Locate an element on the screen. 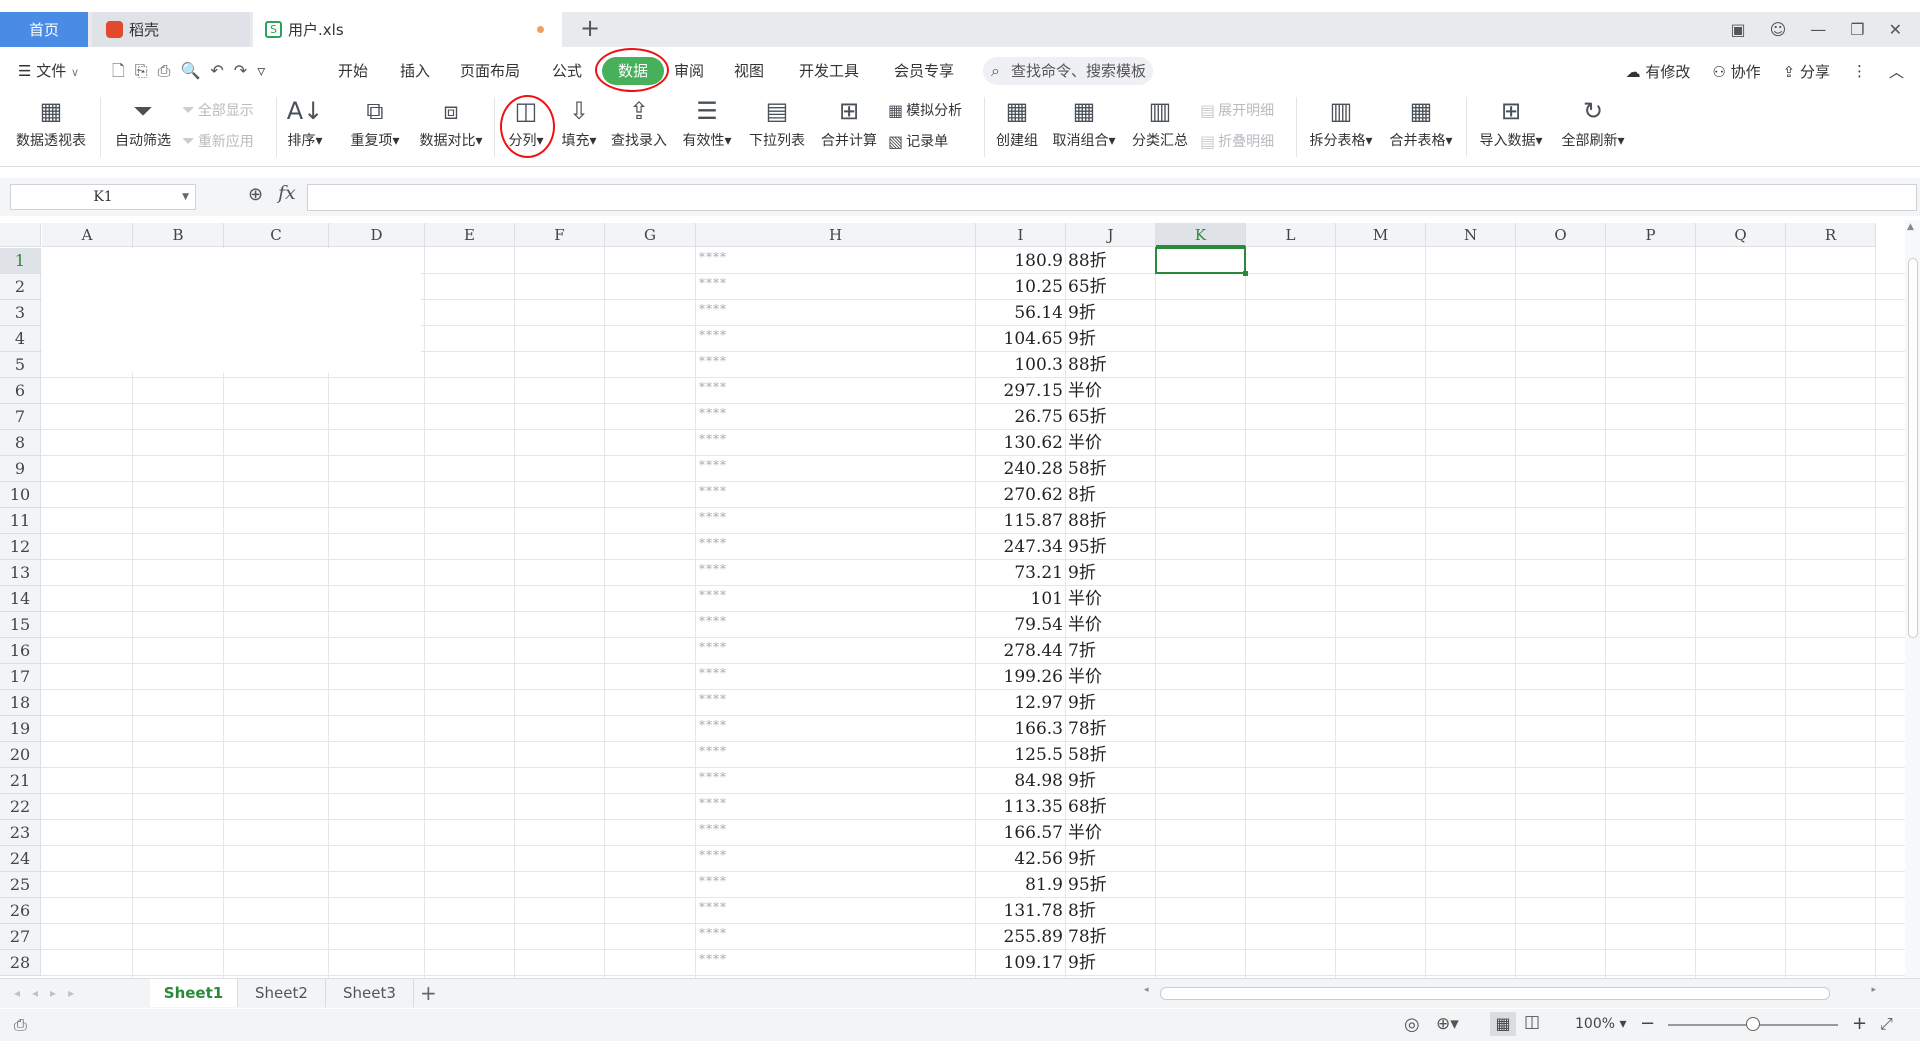 The image size is (1920, 1041). column-header-m: M is located at coordinates (1381, 235).